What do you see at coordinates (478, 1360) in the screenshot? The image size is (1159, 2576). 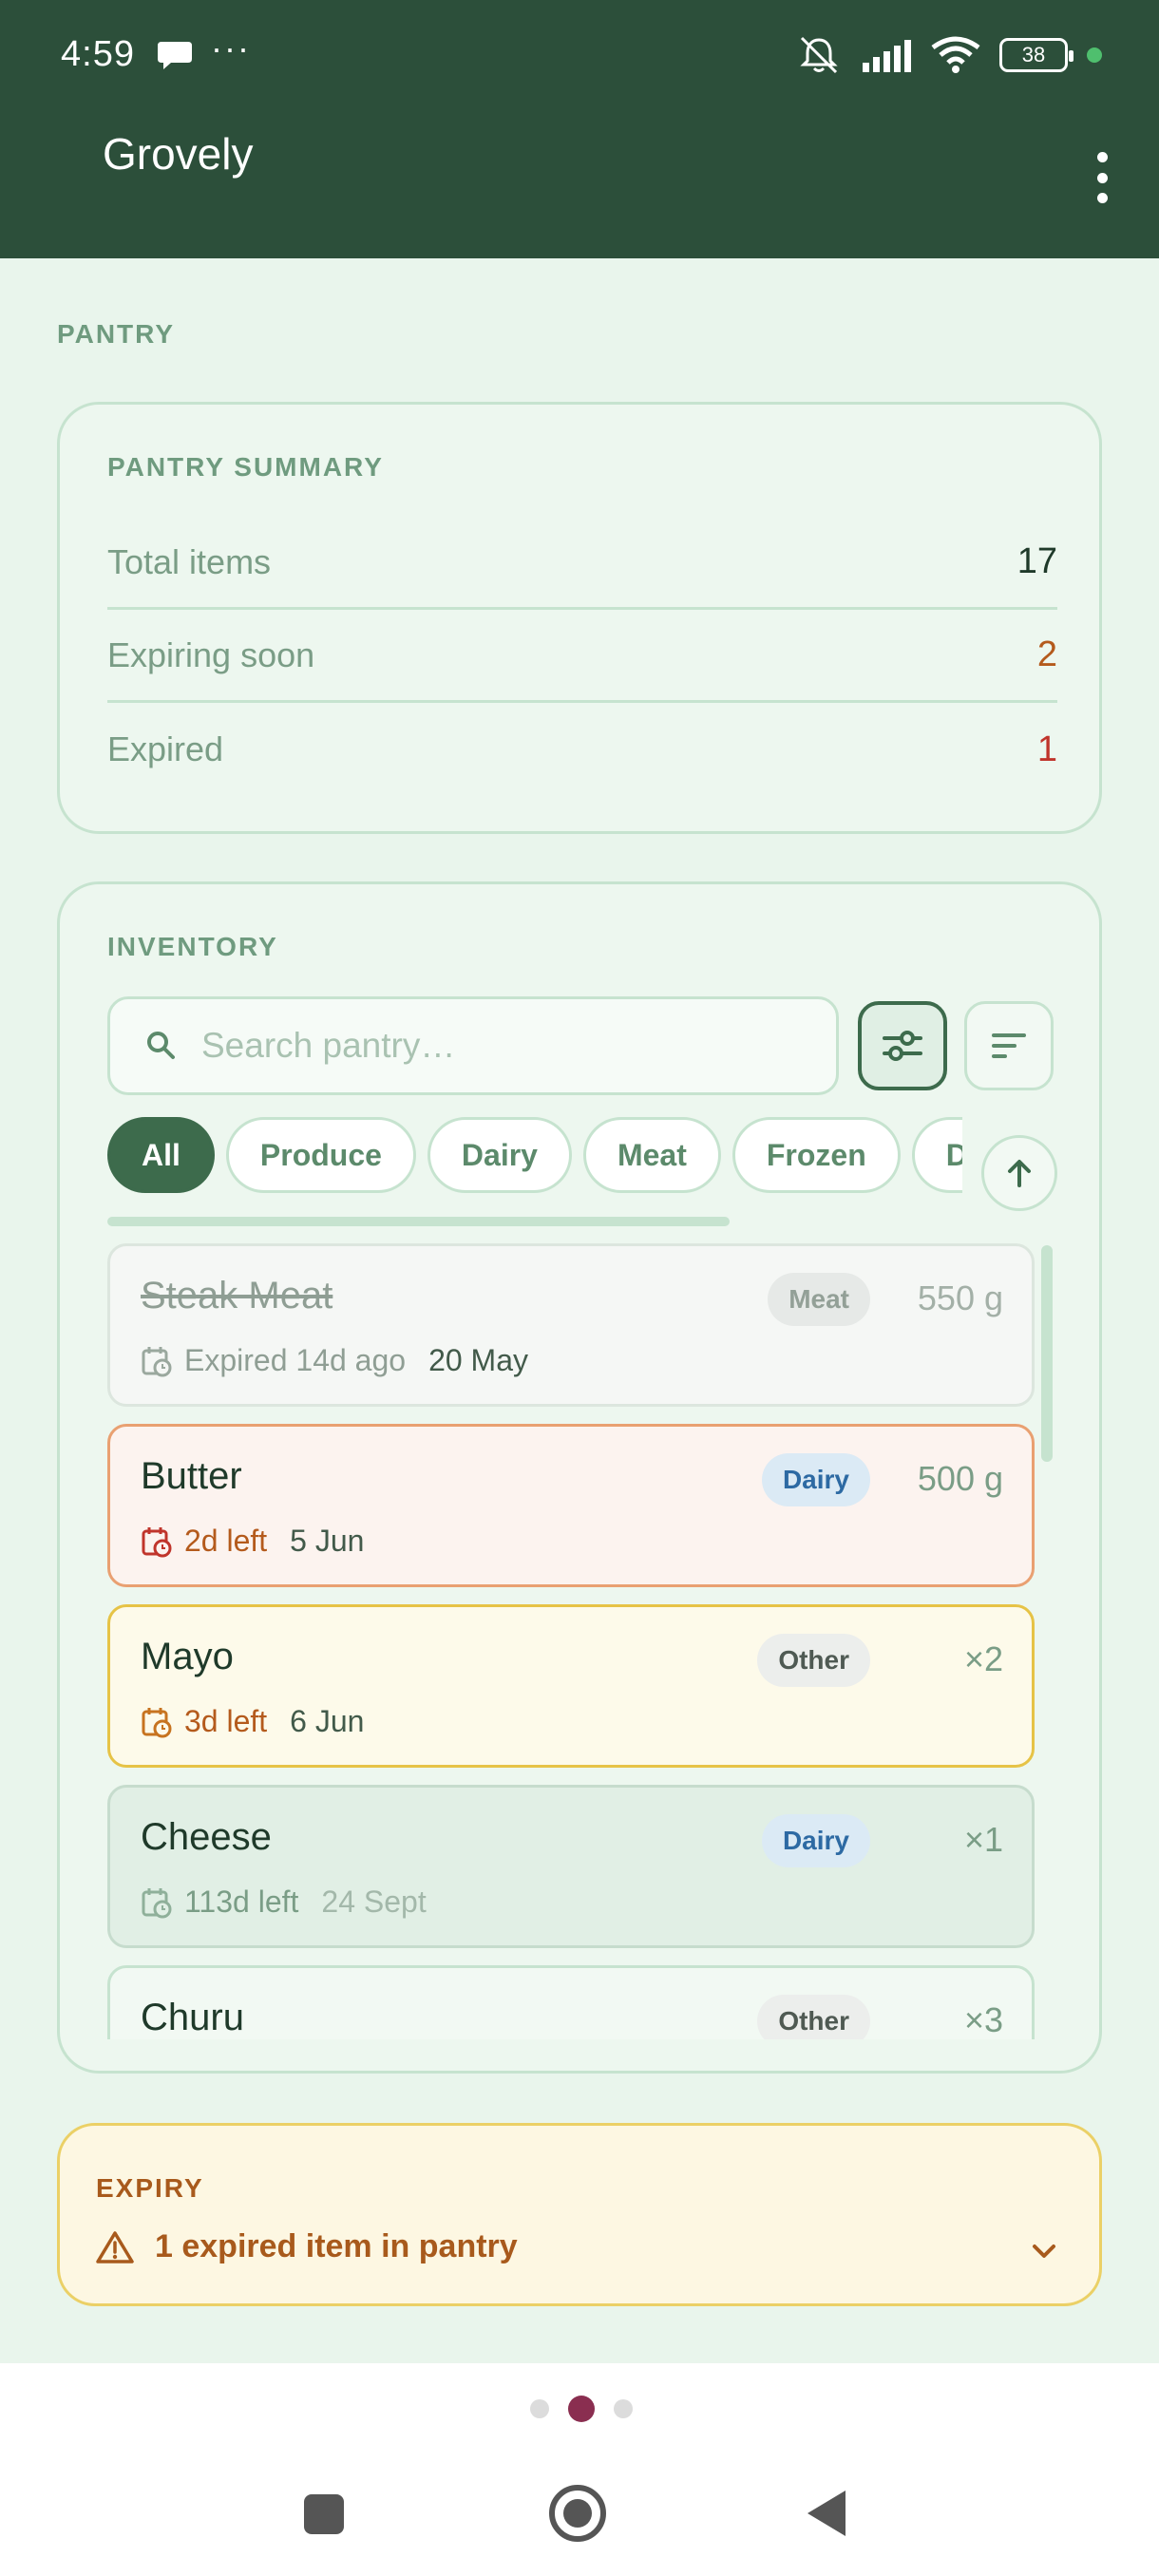 I see `expiry-date: 20 May` at bounding box center [478, 1360].